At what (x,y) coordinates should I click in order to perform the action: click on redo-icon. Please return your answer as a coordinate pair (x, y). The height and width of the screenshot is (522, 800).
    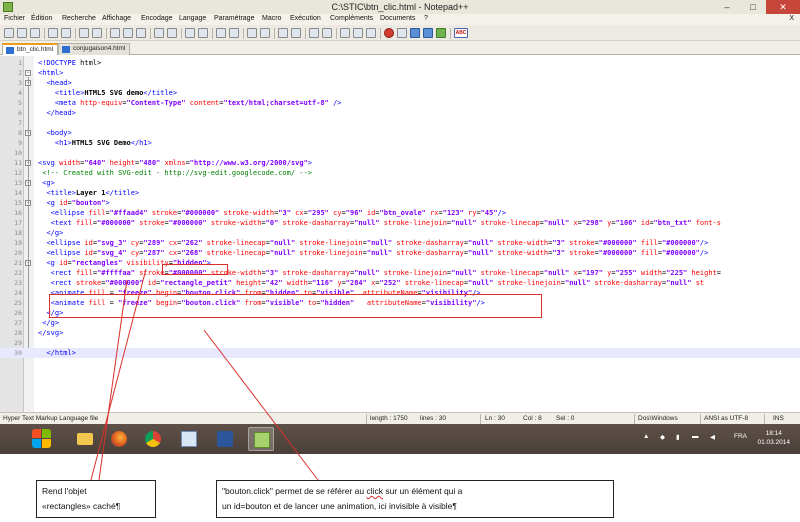
    Looking at the image, I should click on (172, 33).